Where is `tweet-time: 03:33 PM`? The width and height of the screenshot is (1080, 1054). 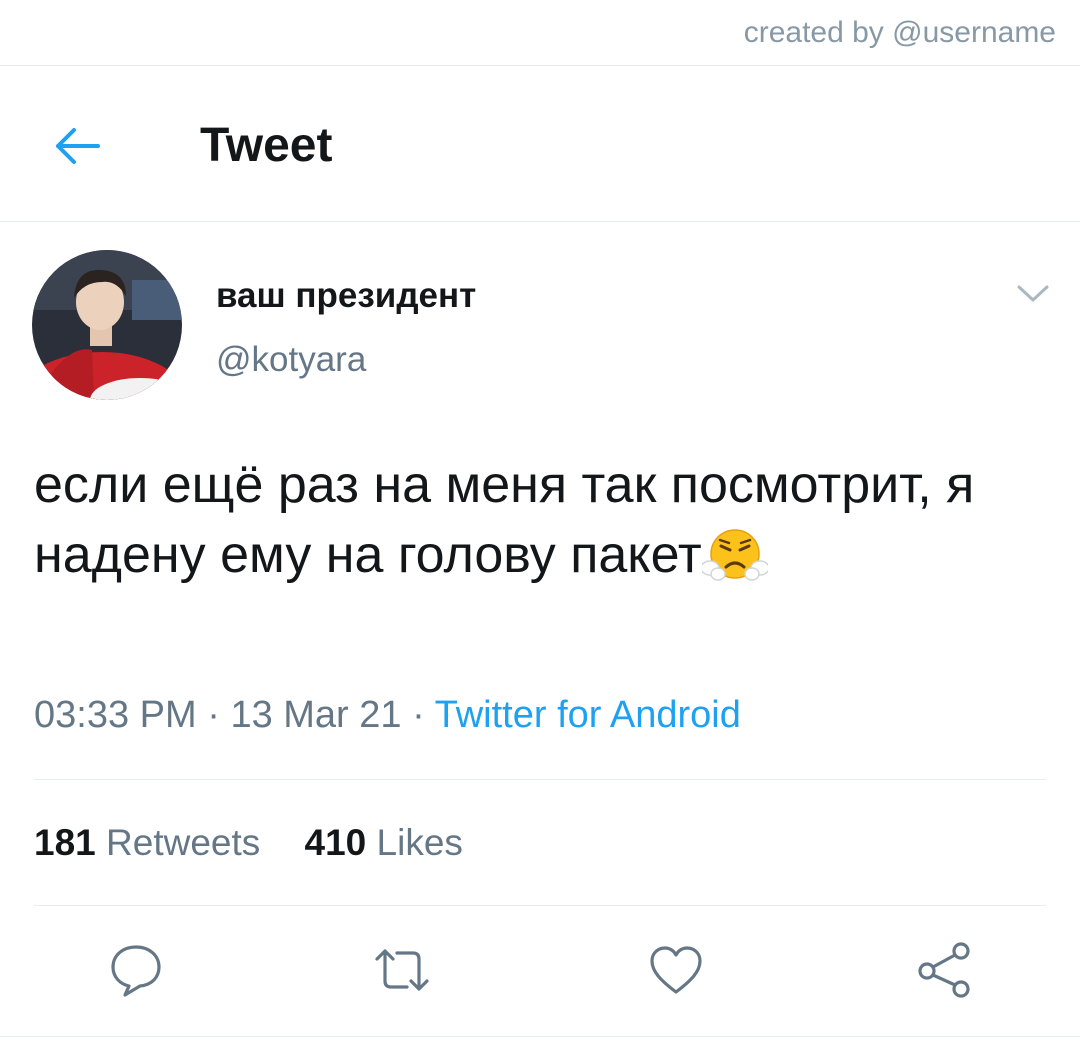 tweet-time: 03:33 PM is located at coordinates (115, 715).